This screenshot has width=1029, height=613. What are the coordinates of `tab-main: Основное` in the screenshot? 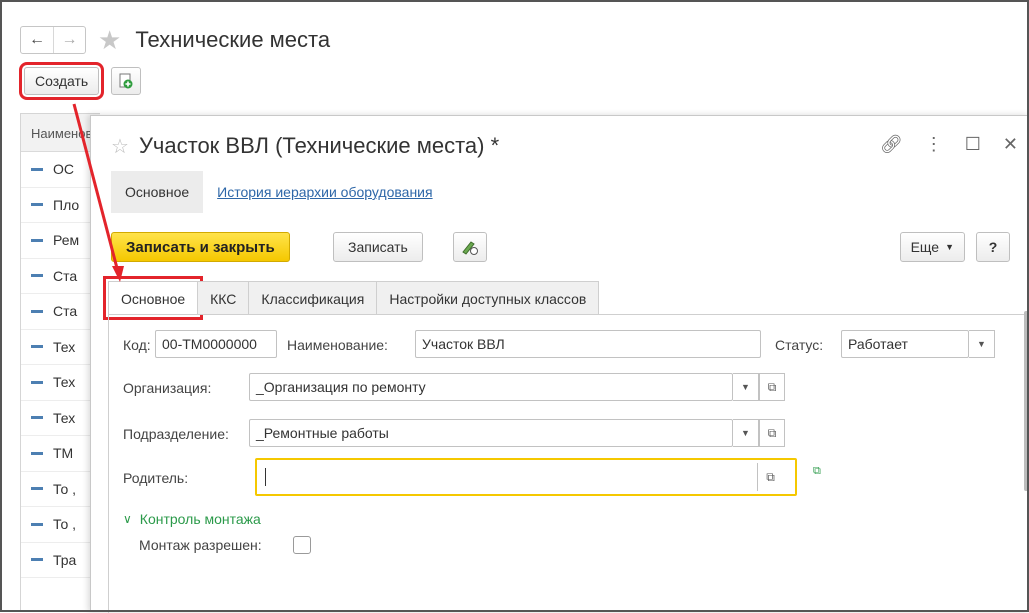 It's located at (153, 298).